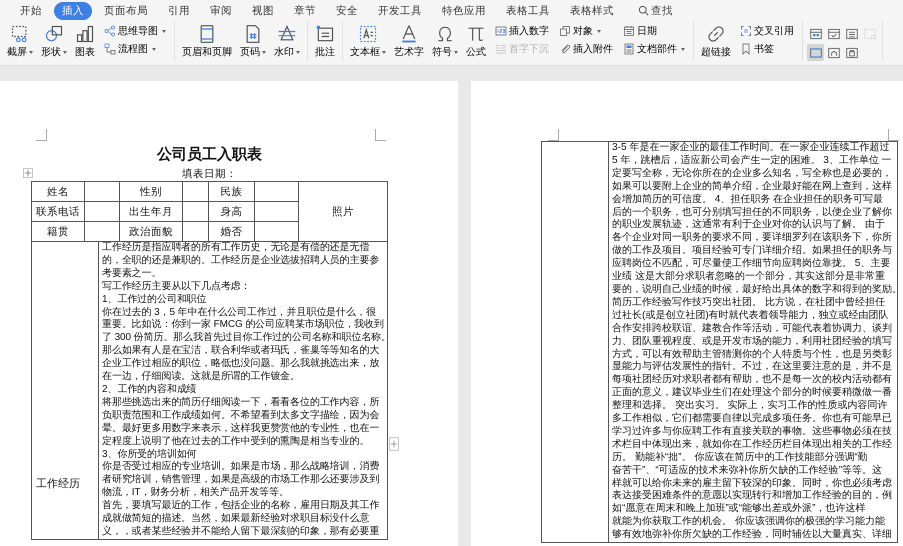  Describe the element at coordinates (655, 10) in the screenshot. I see `search-button: 查找` at that location.